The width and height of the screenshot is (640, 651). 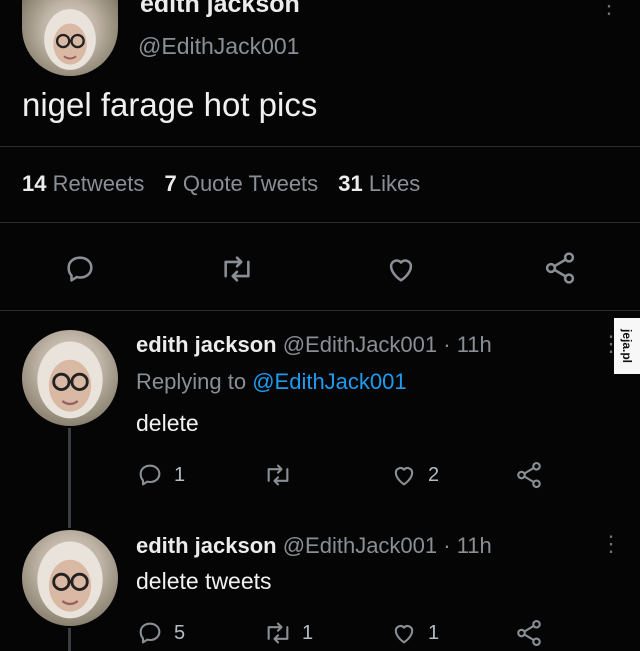 What do you see at coordinates (308, 633) in the screenshot?
I see `retweet-count: 1` at bounding box center [308, 633].